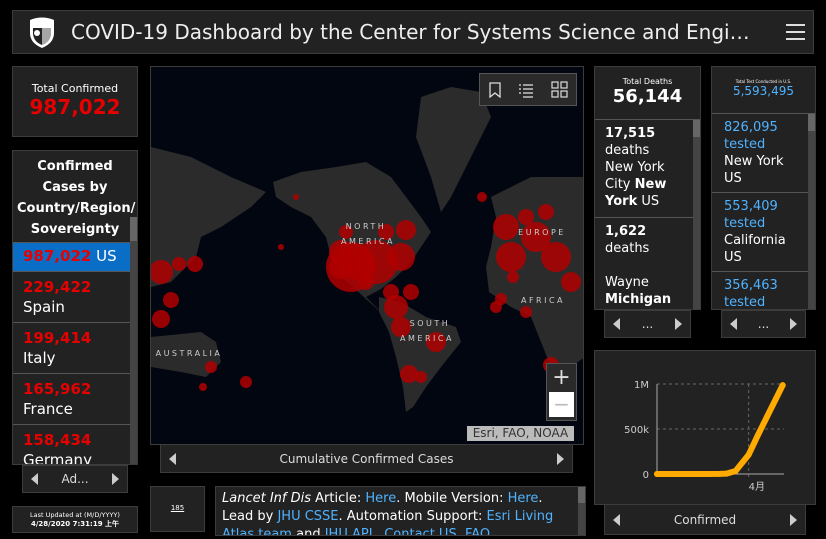 This screenshot has width=826, height=539. Describe the element at coordinates (581, 511) in the screenshot. I see `info-scrollbar` at that location.